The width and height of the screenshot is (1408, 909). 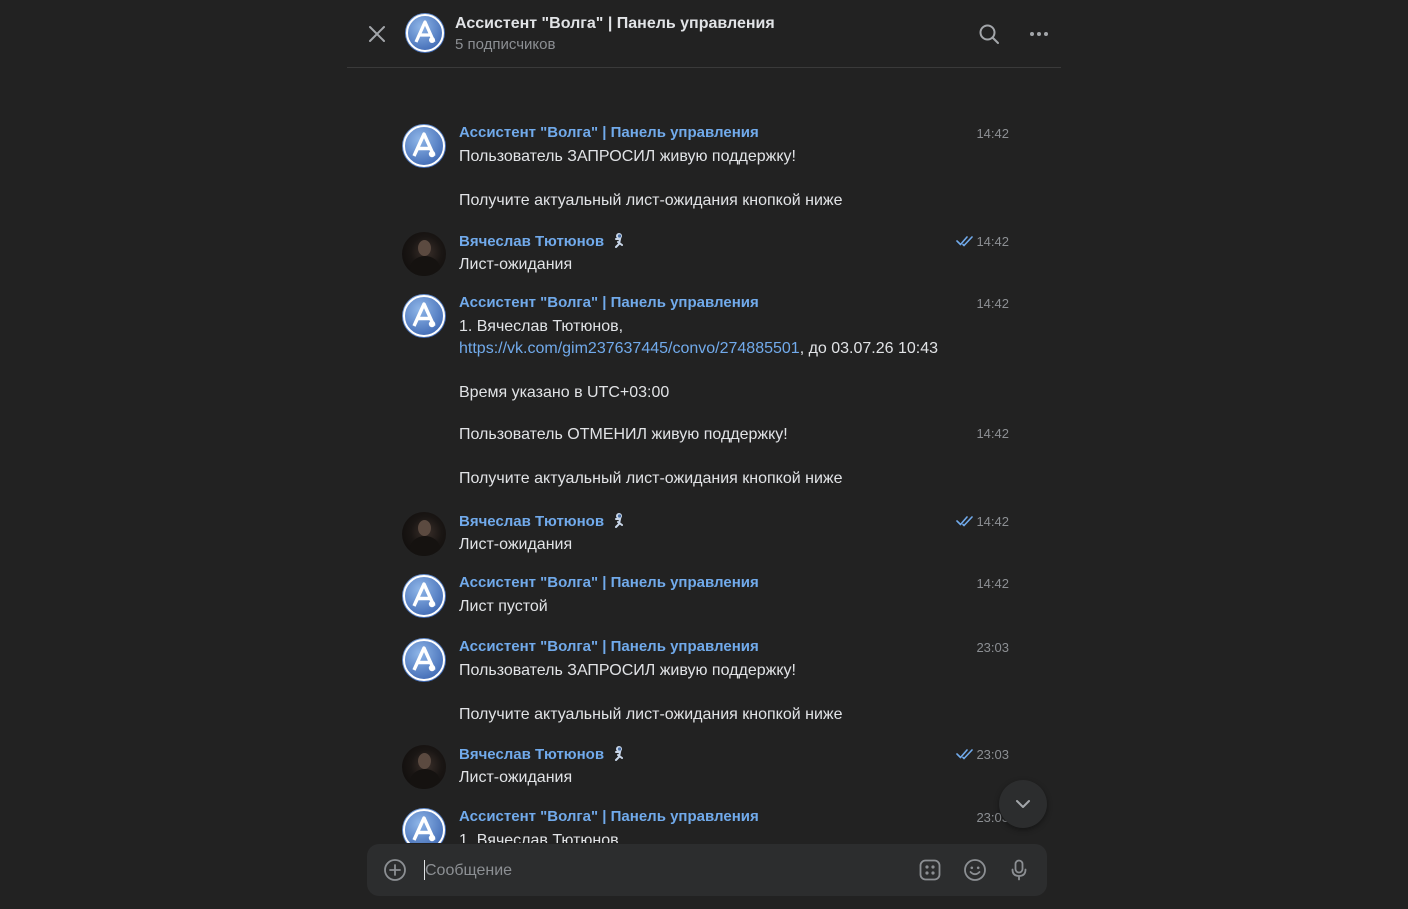 What do you see at coordinates (869, 348) in the screenshot?
I see `text-fragment: , до 03.07.26 10:43` at bounding box center [869, 348].